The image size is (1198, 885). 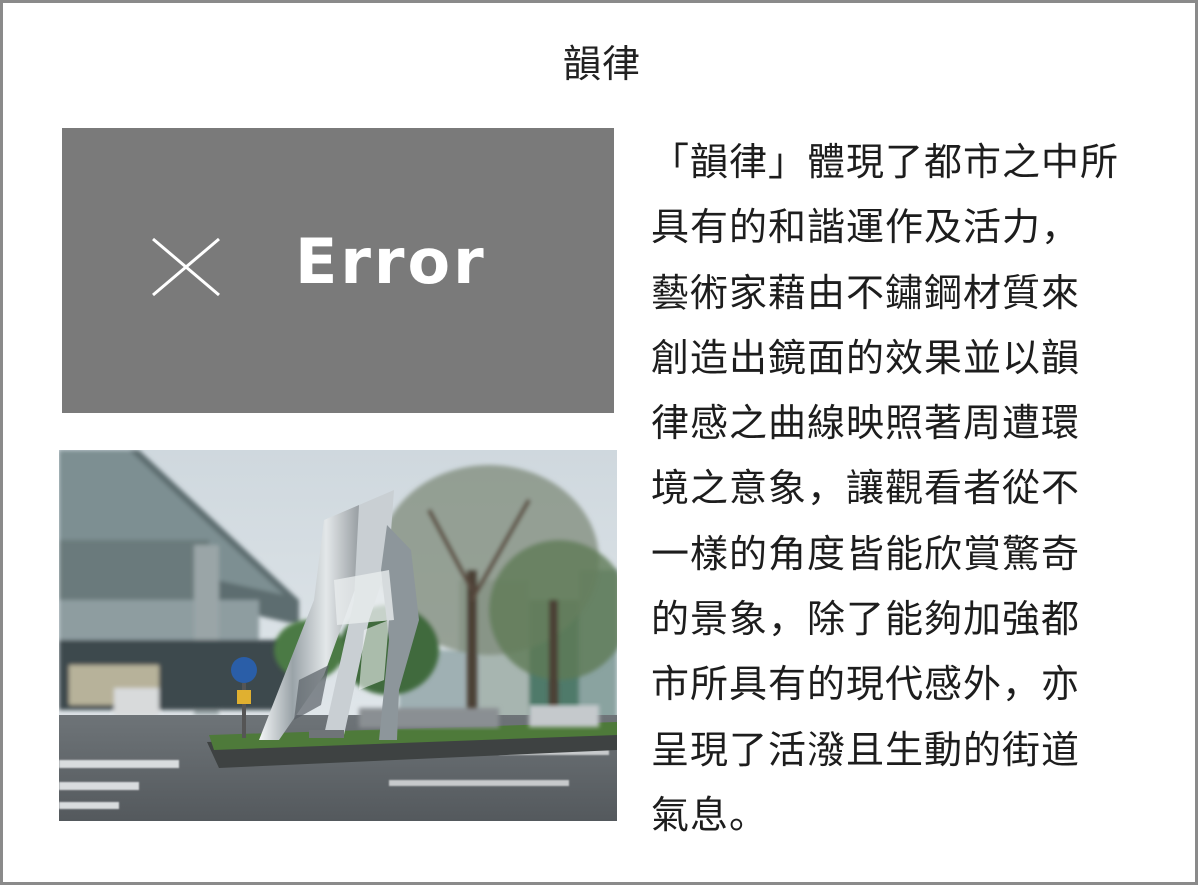 What do you see at coordinates (391, 261) in the screenshot?
I see `error-label: Error` at bounding box center [391, 261].